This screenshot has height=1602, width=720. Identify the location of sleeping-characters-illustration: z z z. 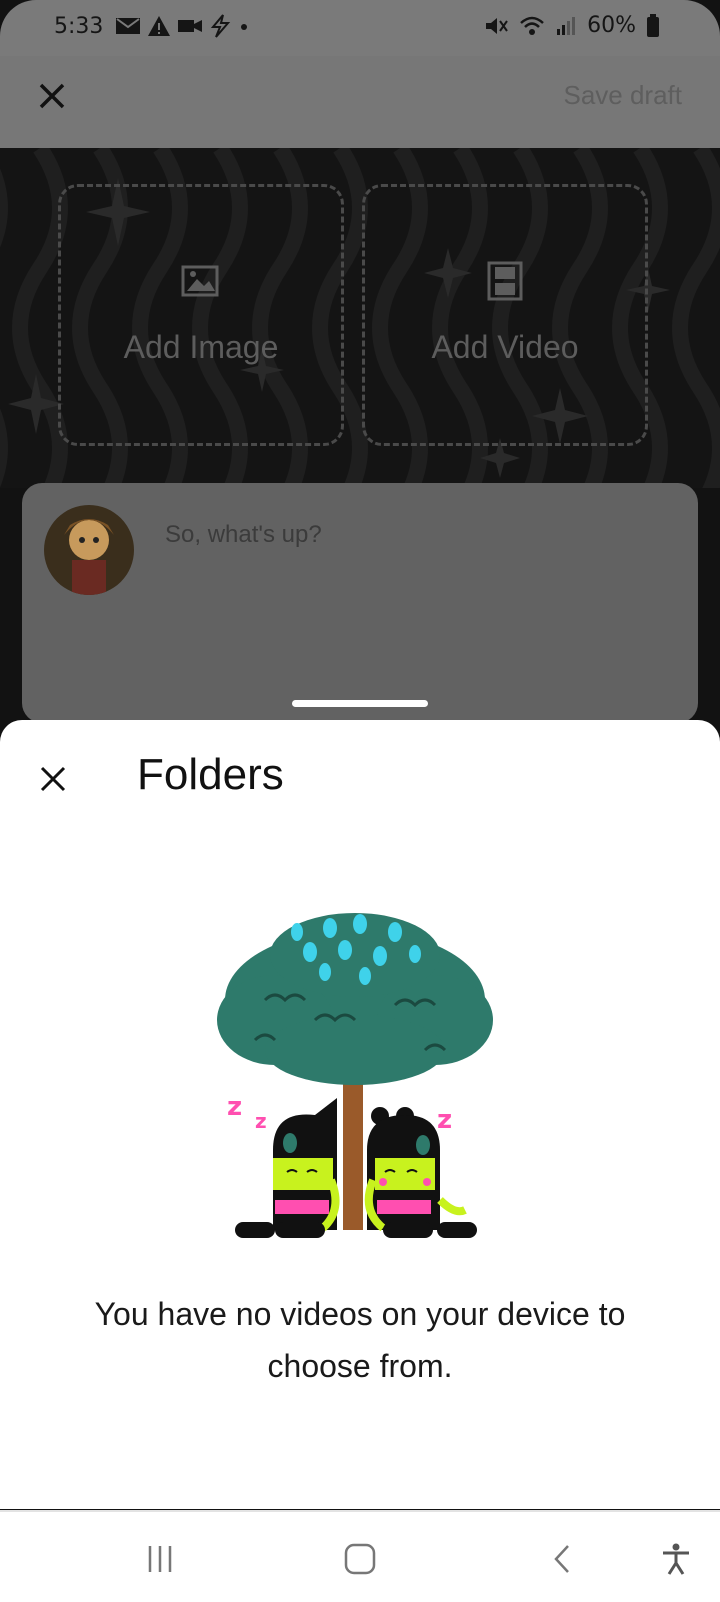
(355, 1075).